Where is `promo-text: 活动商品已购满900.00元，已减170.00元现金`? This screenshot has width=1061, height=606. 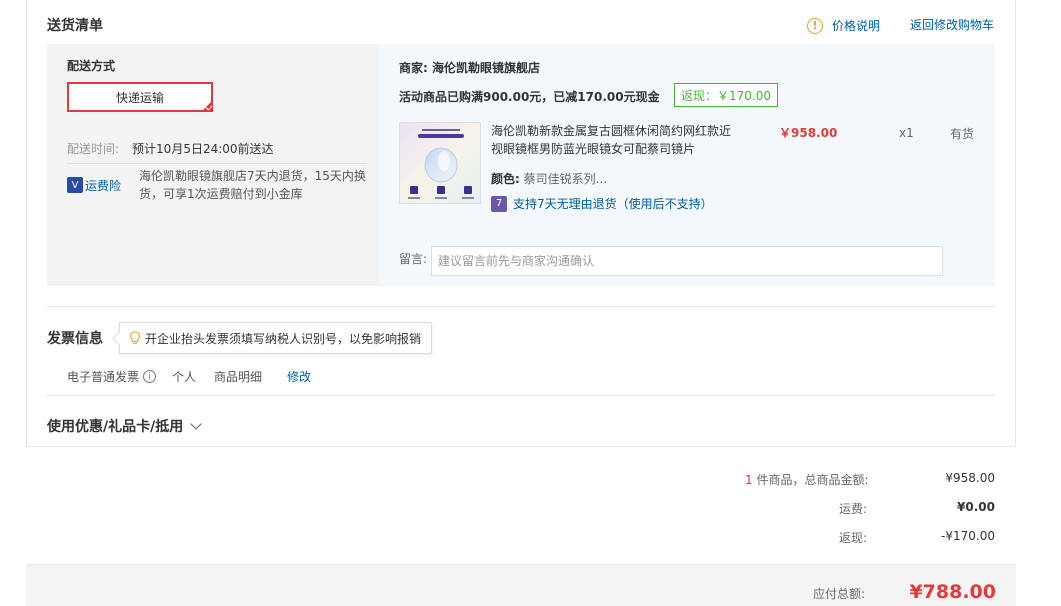 promo-text: 活动商品已购满900.00元，已减170.00元现金 is located at coordinates (529, 97).